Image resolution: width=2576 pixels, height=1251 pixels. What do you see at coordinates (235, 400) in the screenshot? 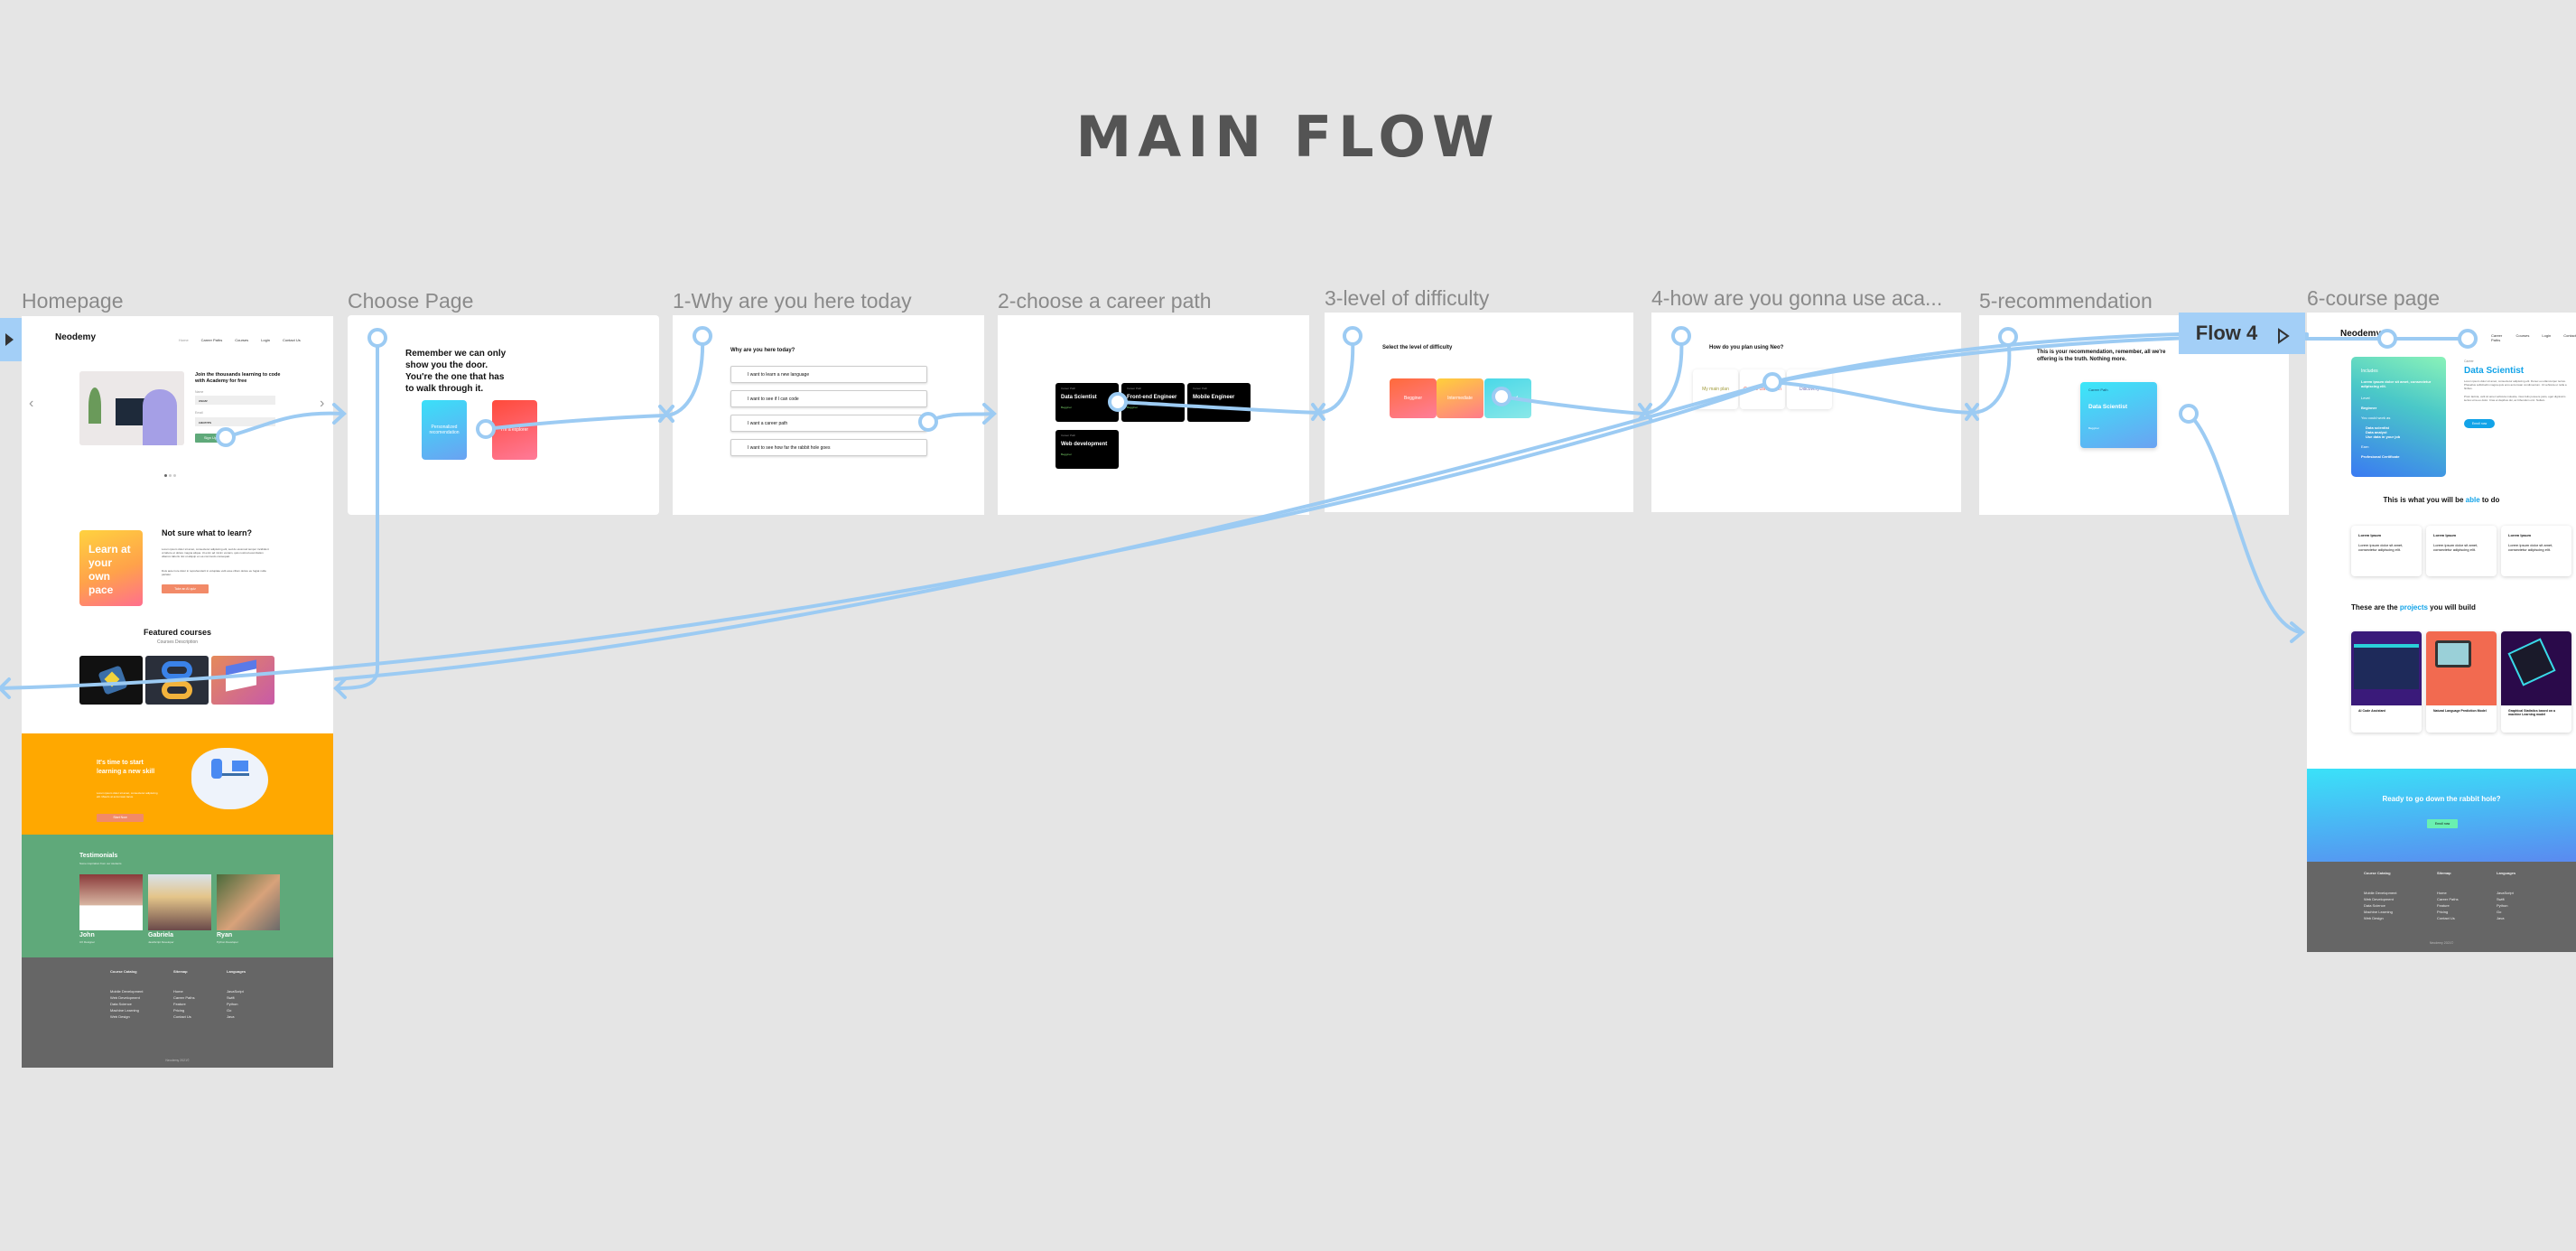
I see `name-input: oscar` at bounding box center [235, 400].